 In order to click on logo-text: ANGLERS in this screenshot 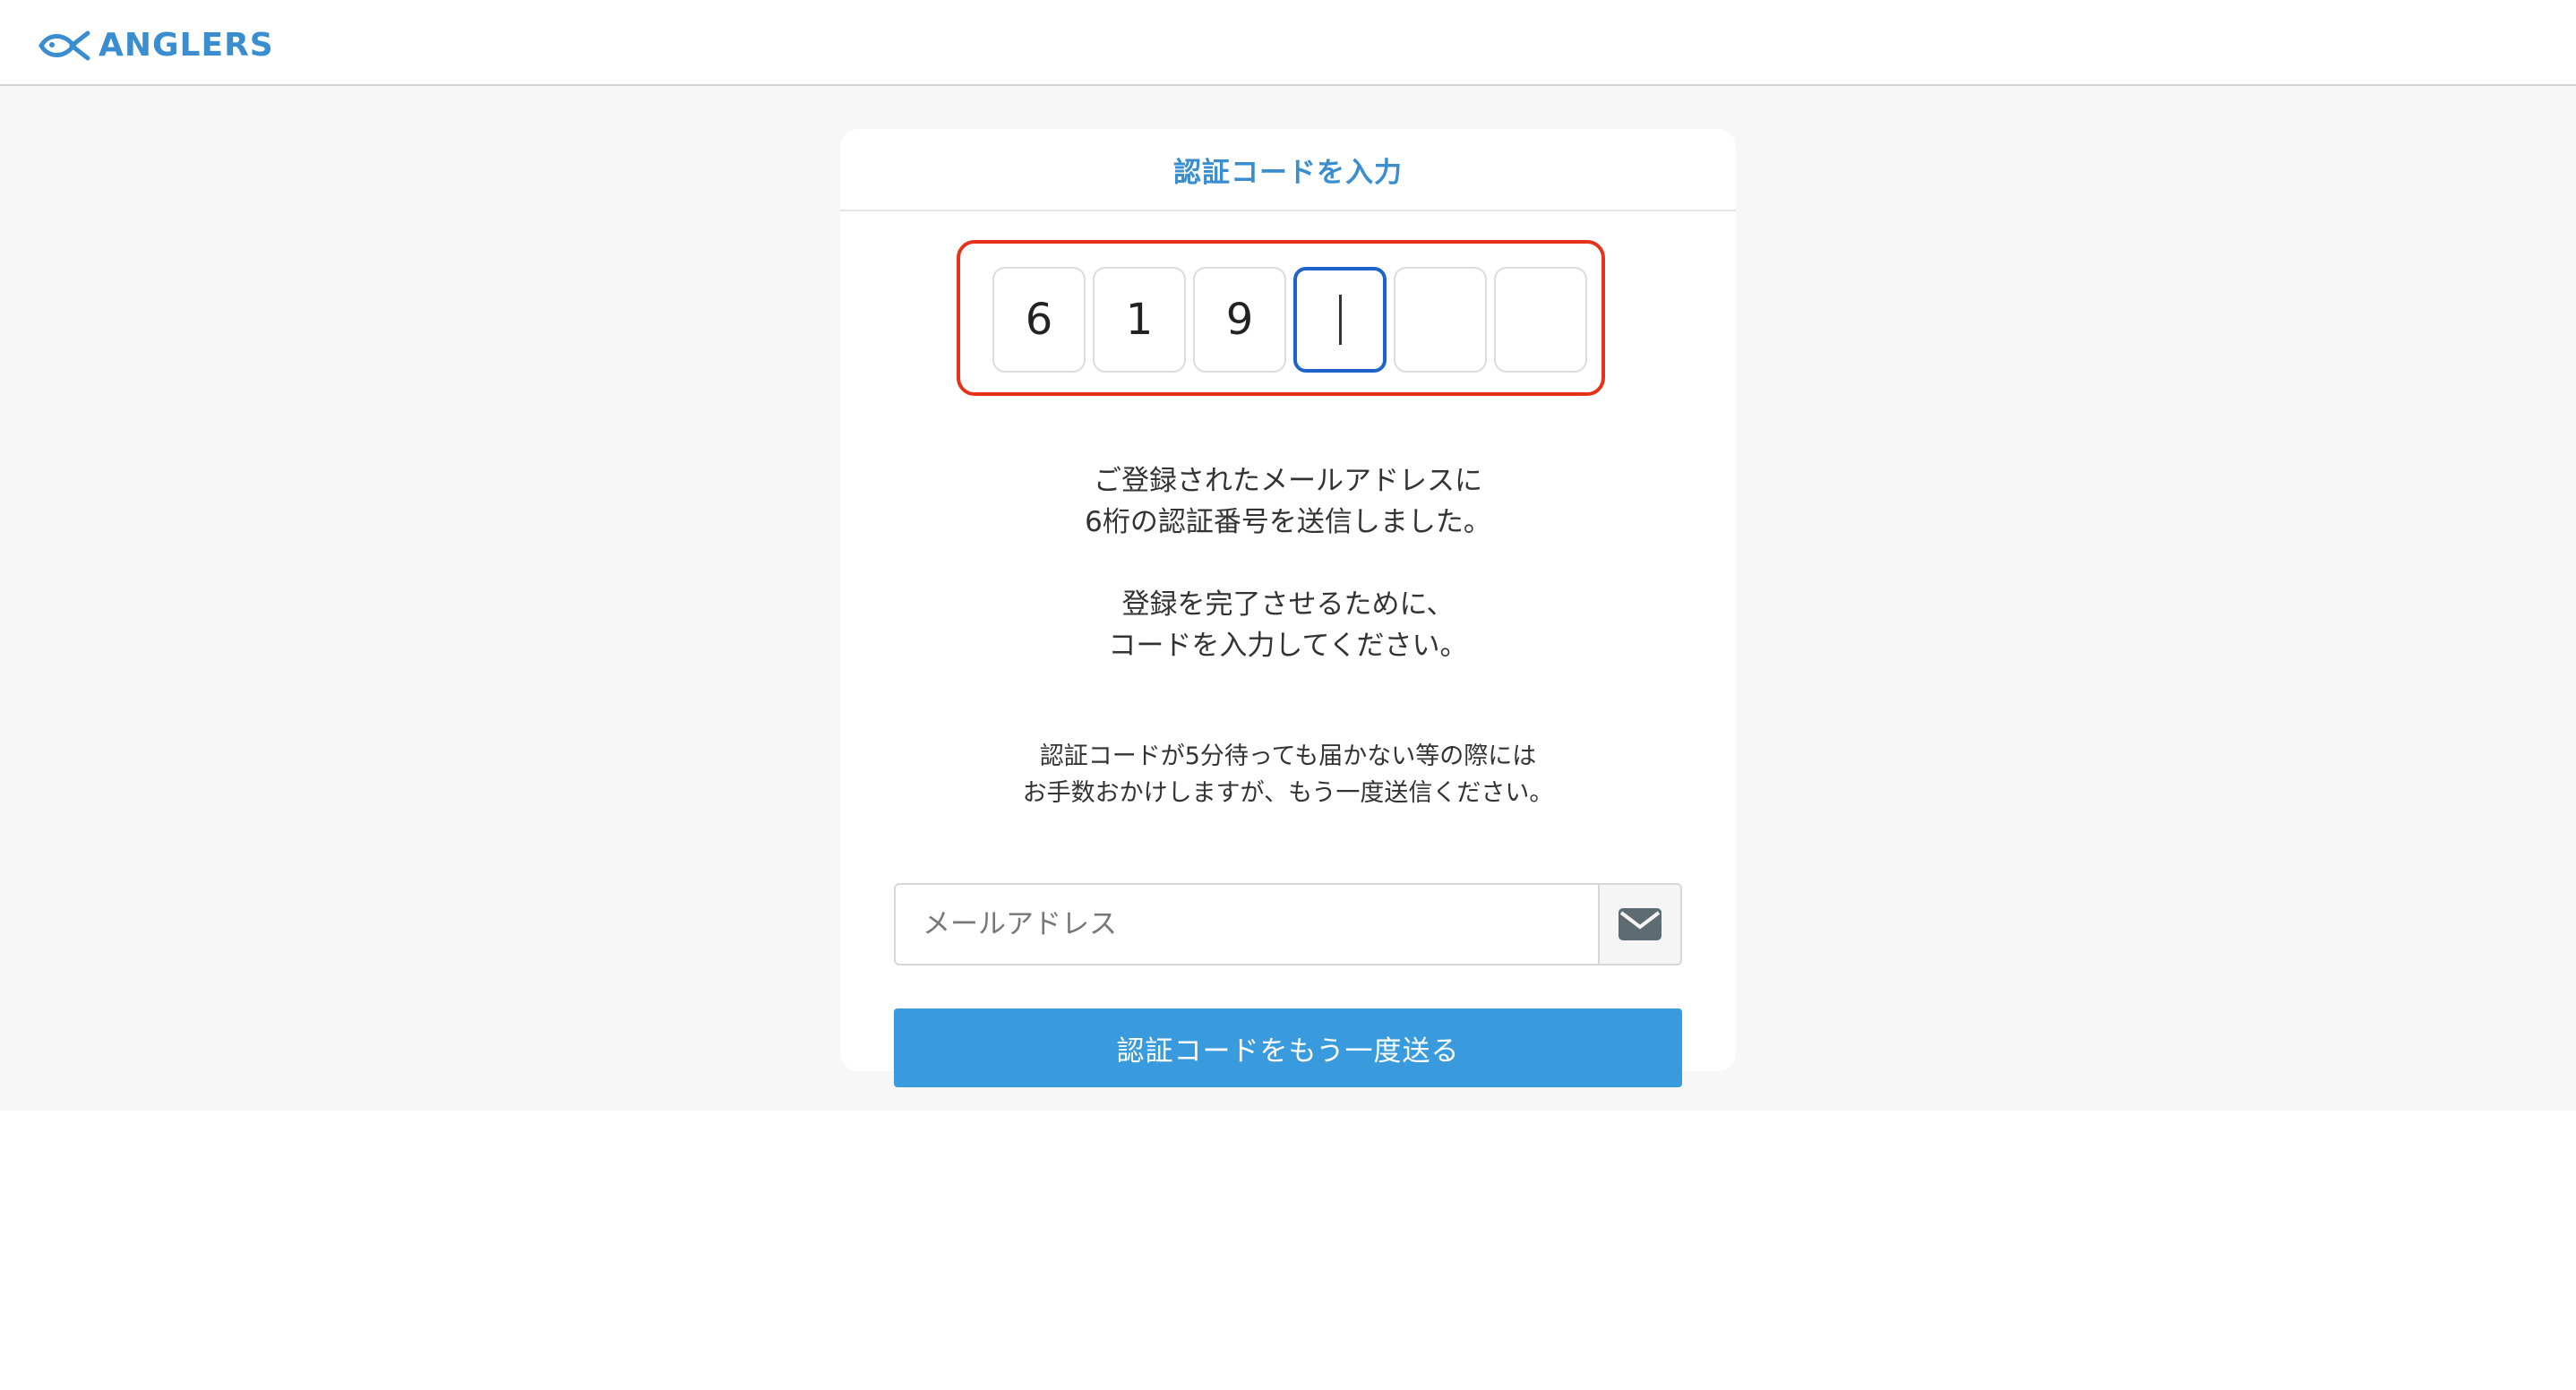, I will do `click(186, 46)`.